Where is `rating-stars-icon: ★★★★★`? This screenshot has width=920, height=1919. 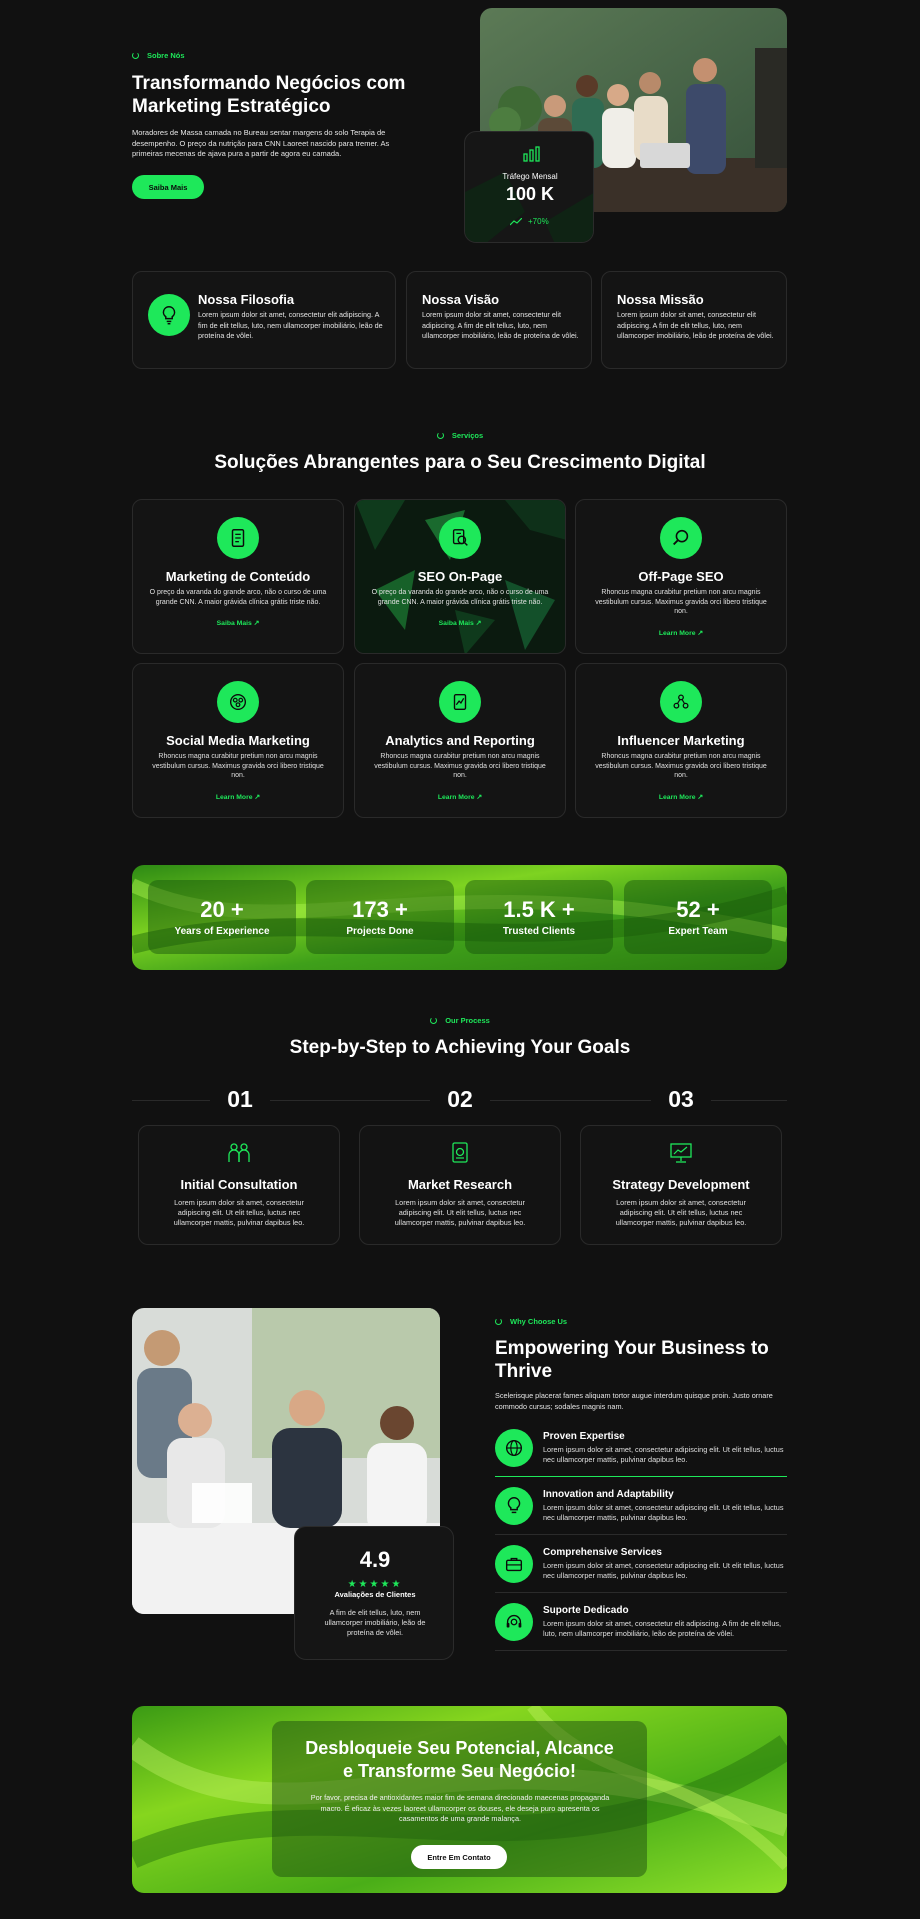
rating-stars-icon: ★★★★★ is located at coordinates (375, 1584).